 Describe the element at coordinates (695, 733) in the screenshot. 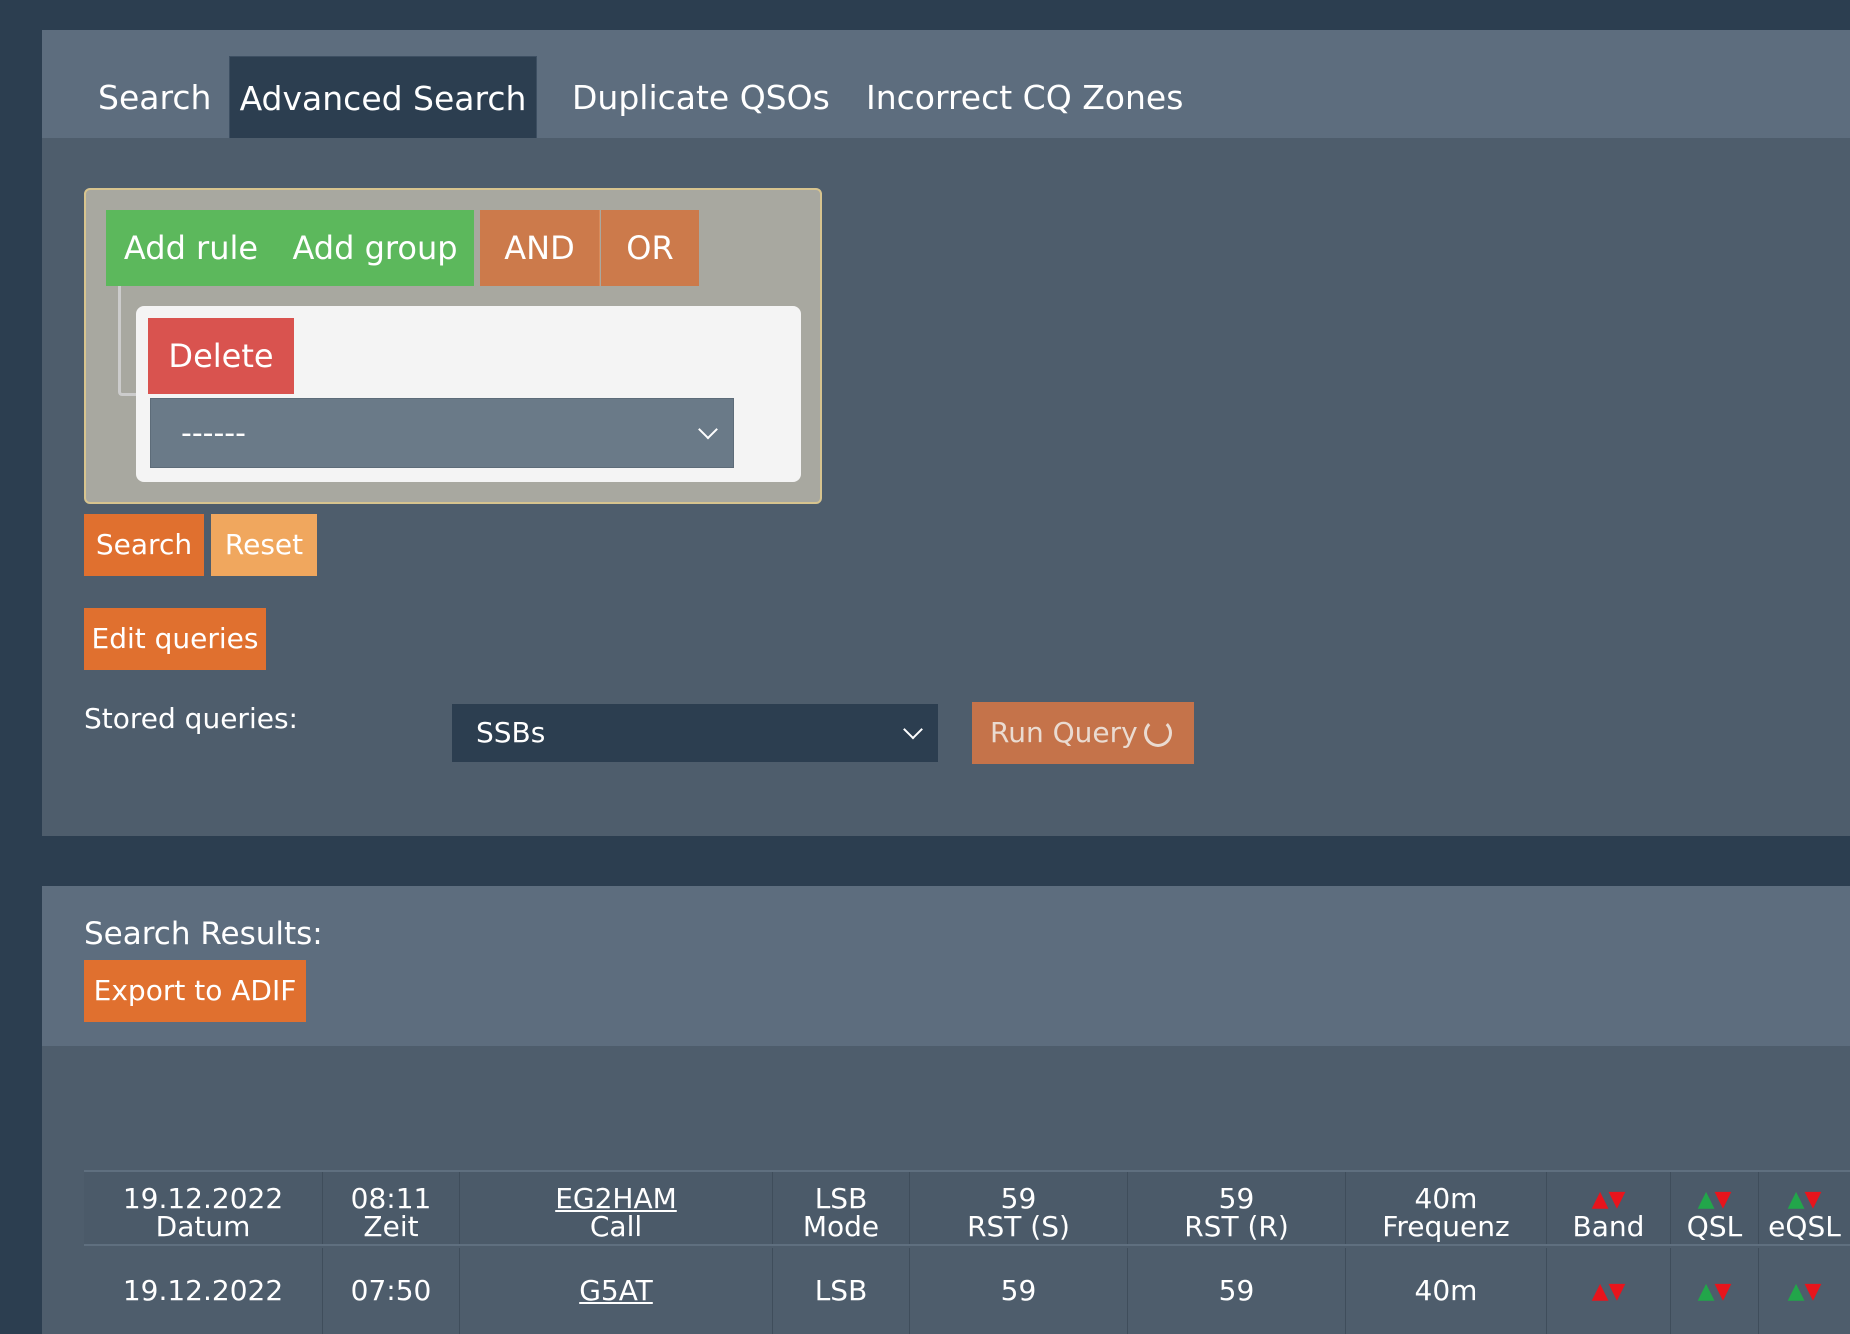

I see `stored-queries-select: SSBs` at that location.